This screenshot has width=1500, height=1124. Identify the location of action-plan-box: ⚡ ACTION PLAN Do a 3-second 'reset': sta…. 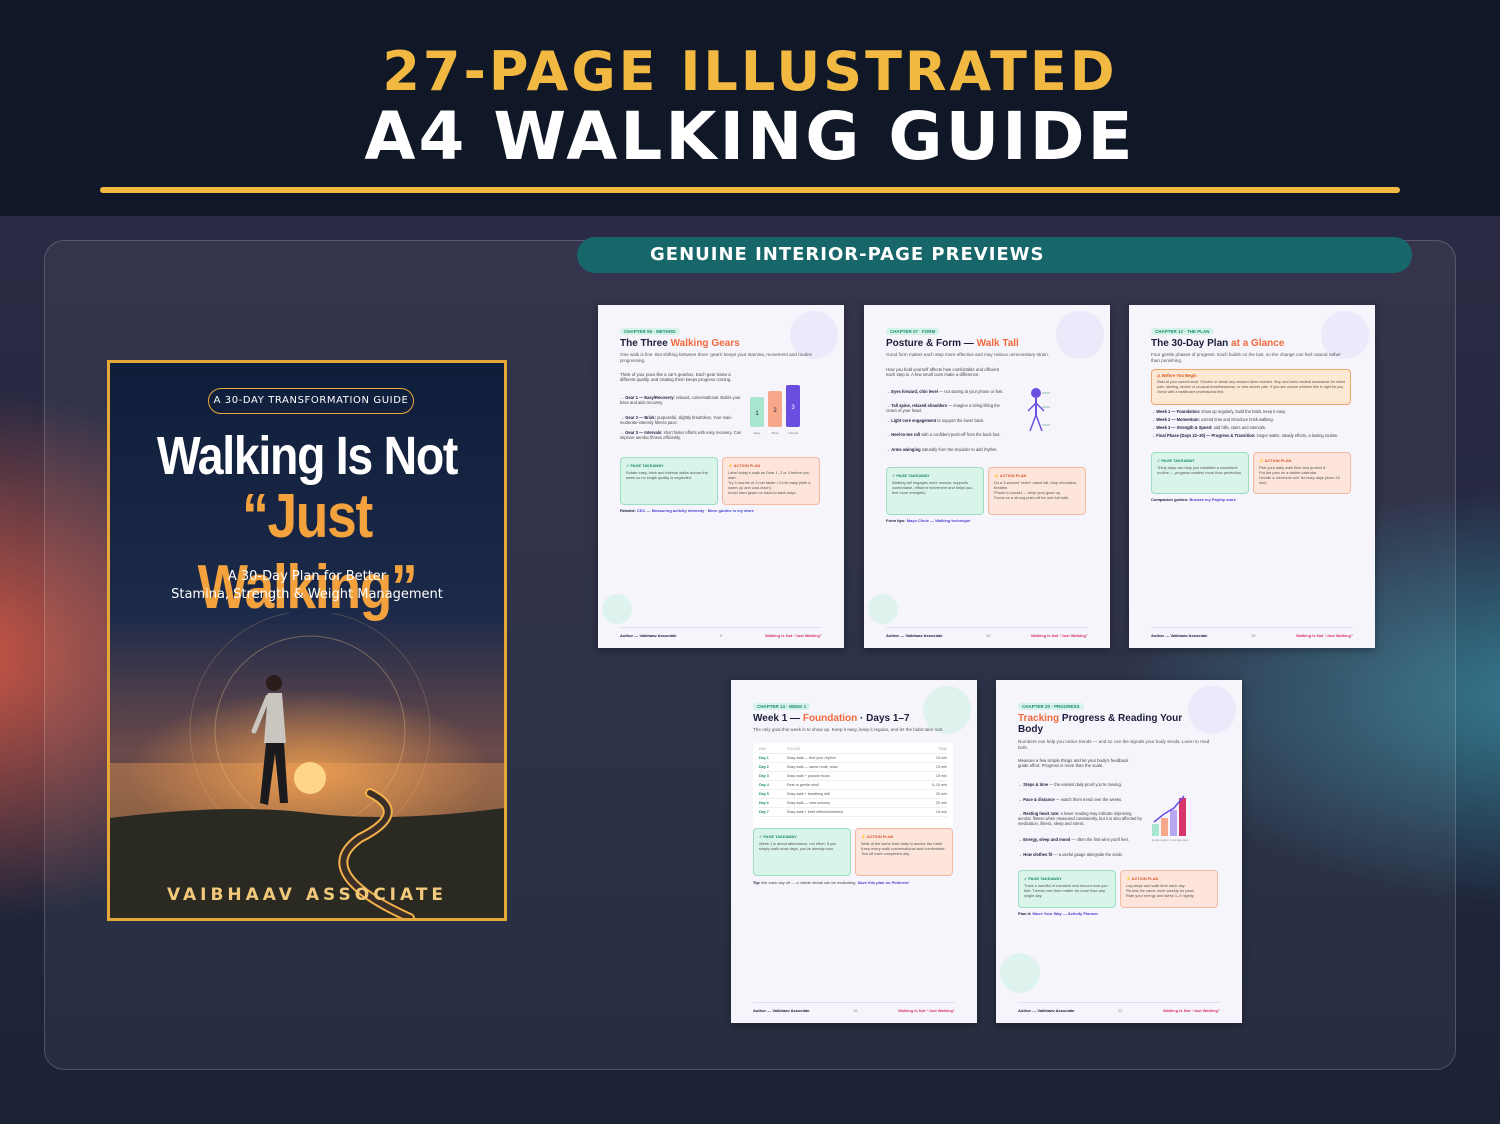
(1037, 491).